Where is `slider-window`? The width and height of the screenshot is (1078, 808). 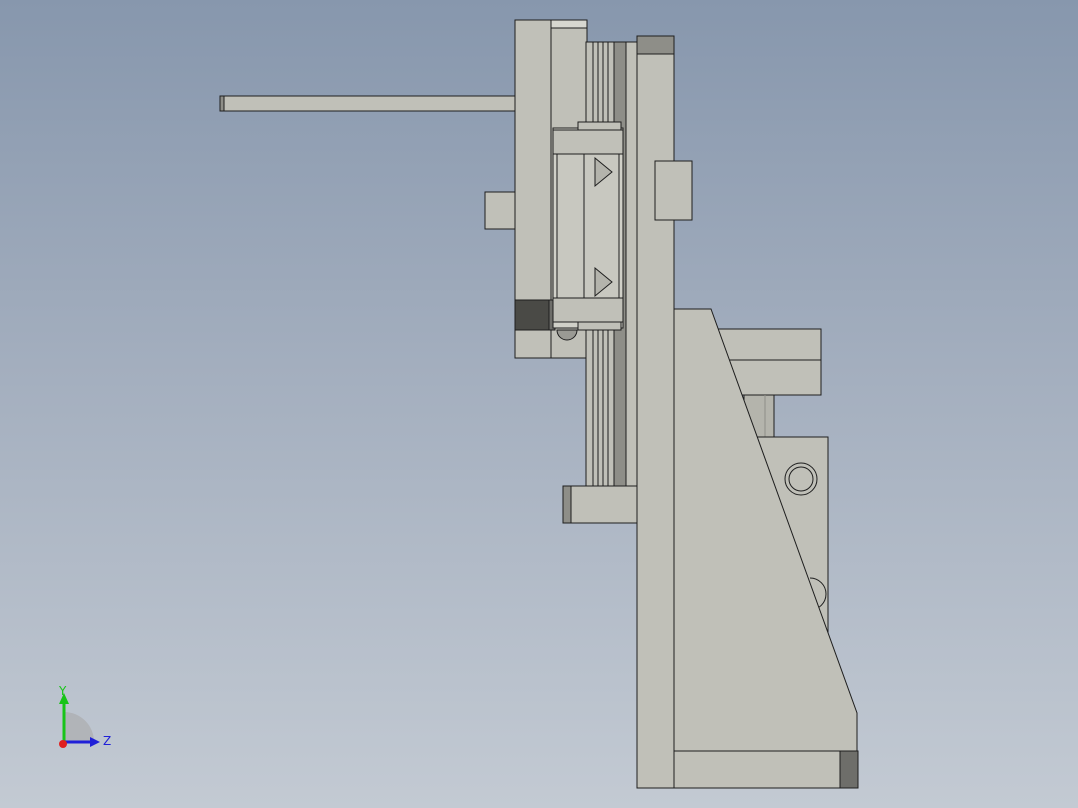
slider-window is located at coordinates (588, 226).